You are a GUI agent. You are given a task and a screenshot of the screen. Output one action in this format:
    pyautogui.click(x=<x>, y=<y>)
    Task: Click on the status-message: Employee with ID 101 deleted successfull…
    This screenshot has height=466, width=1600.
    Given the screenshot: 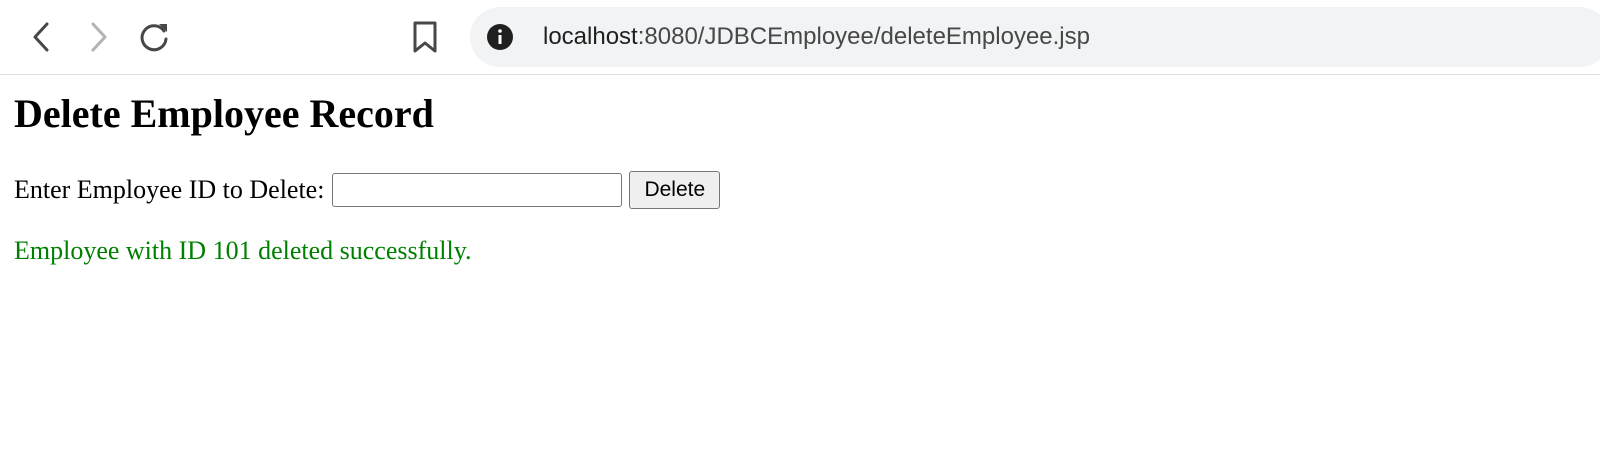 What is the action you would take?
    pyautogui.click(x=243, y=250)
    